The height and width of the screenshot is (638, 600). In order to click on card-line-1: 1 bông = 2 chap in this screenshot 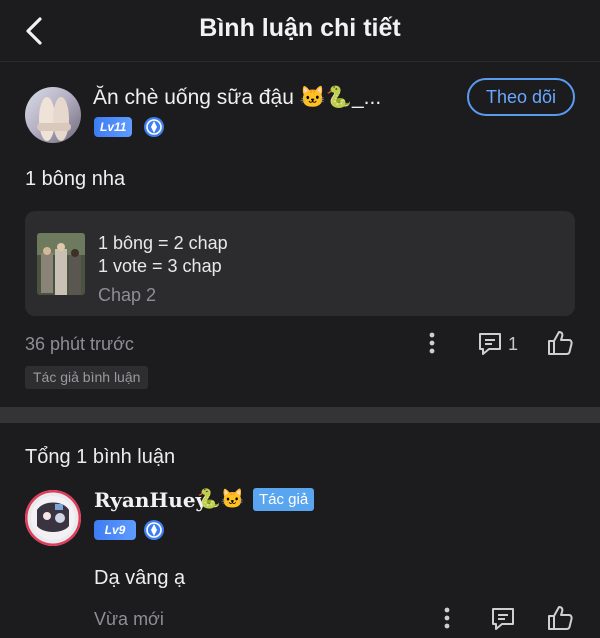, I will do `click(163, 243)`.